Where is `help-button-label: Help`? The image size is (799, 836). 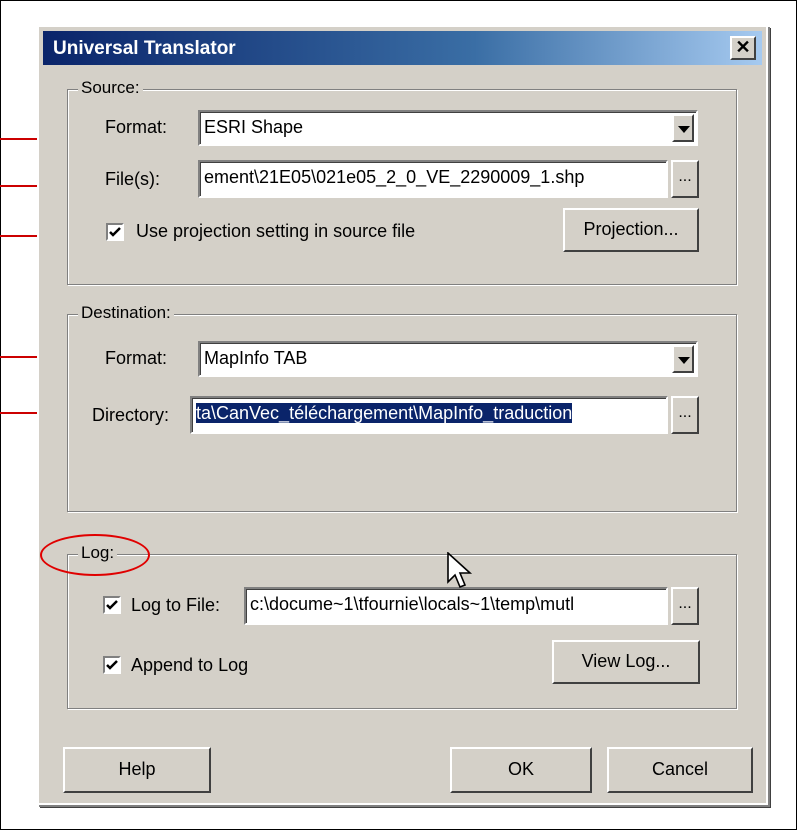
help-button-label: Help is located at coordinates (137, 769).